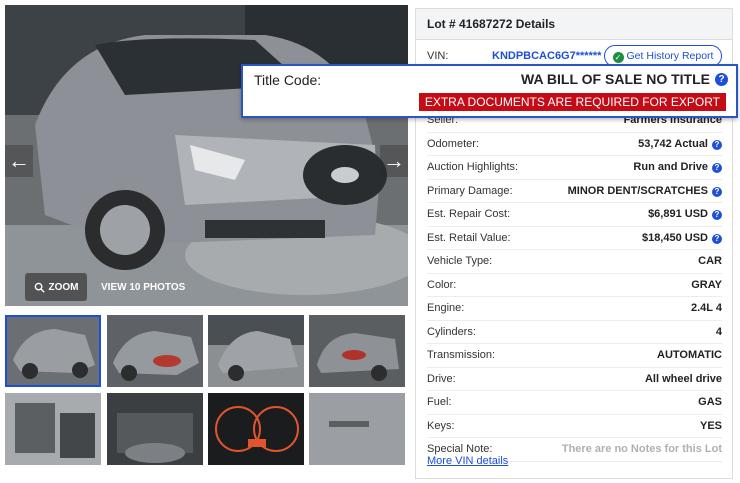  I want to click on details-row-auction-highlights: Auction Highlights: Run and Drive?, so click(574, 168).